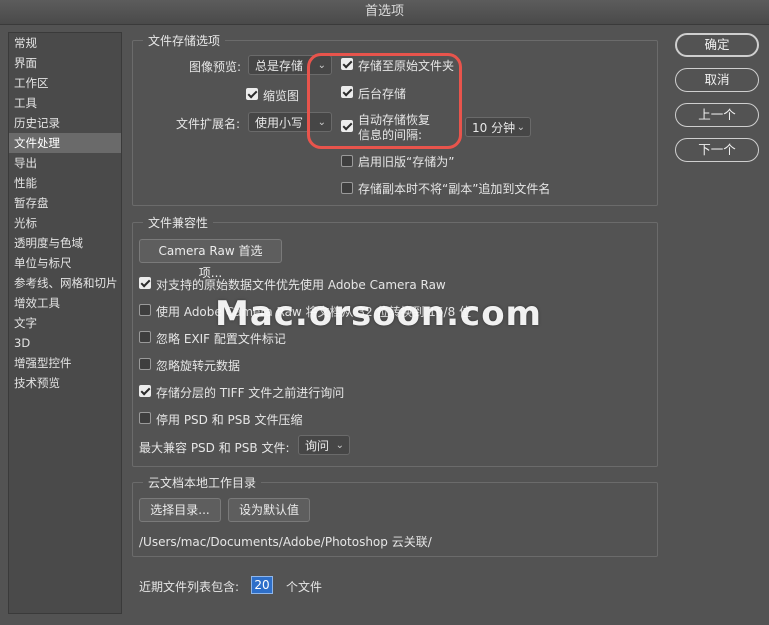 The width and height of the screenshot is (769, 625). What do you see at coordinates (65, 303) in the screenshot?
I see `sidebar-item: 增效工具` at bounding box center [65, 303].